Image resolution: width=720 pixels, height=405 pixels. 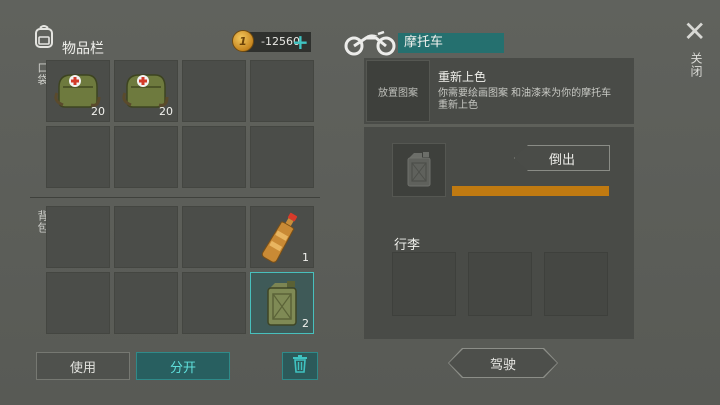 What do you see at coordinates (398, 91) in the screenshot?
I see `place-pattern-slot: 放置图案` at bounding box center [398, 91].